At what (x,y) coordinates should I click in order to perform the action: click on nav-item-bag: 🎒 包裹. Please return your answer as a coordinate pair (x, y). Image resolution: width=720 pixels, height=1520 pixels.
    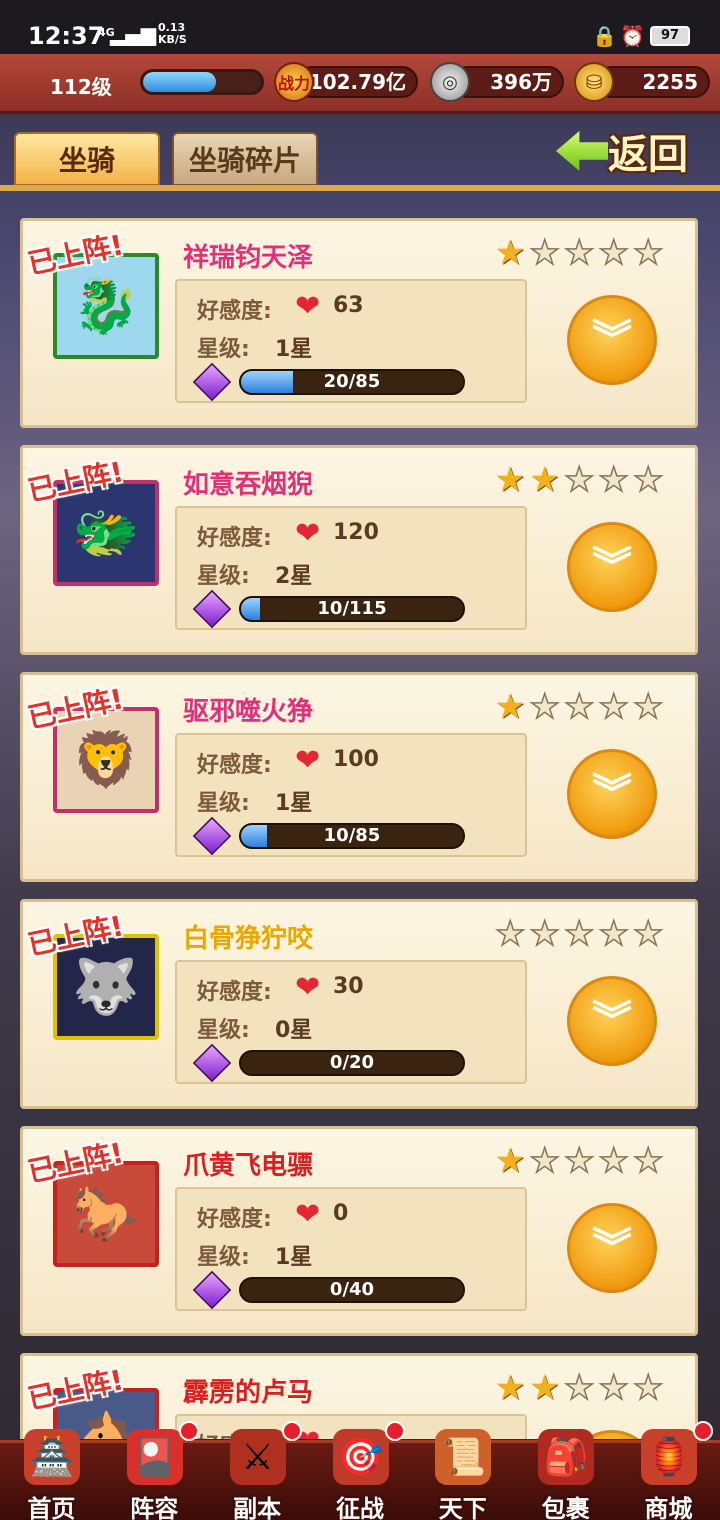
    Looking at the image, I should click on (565, 1474).